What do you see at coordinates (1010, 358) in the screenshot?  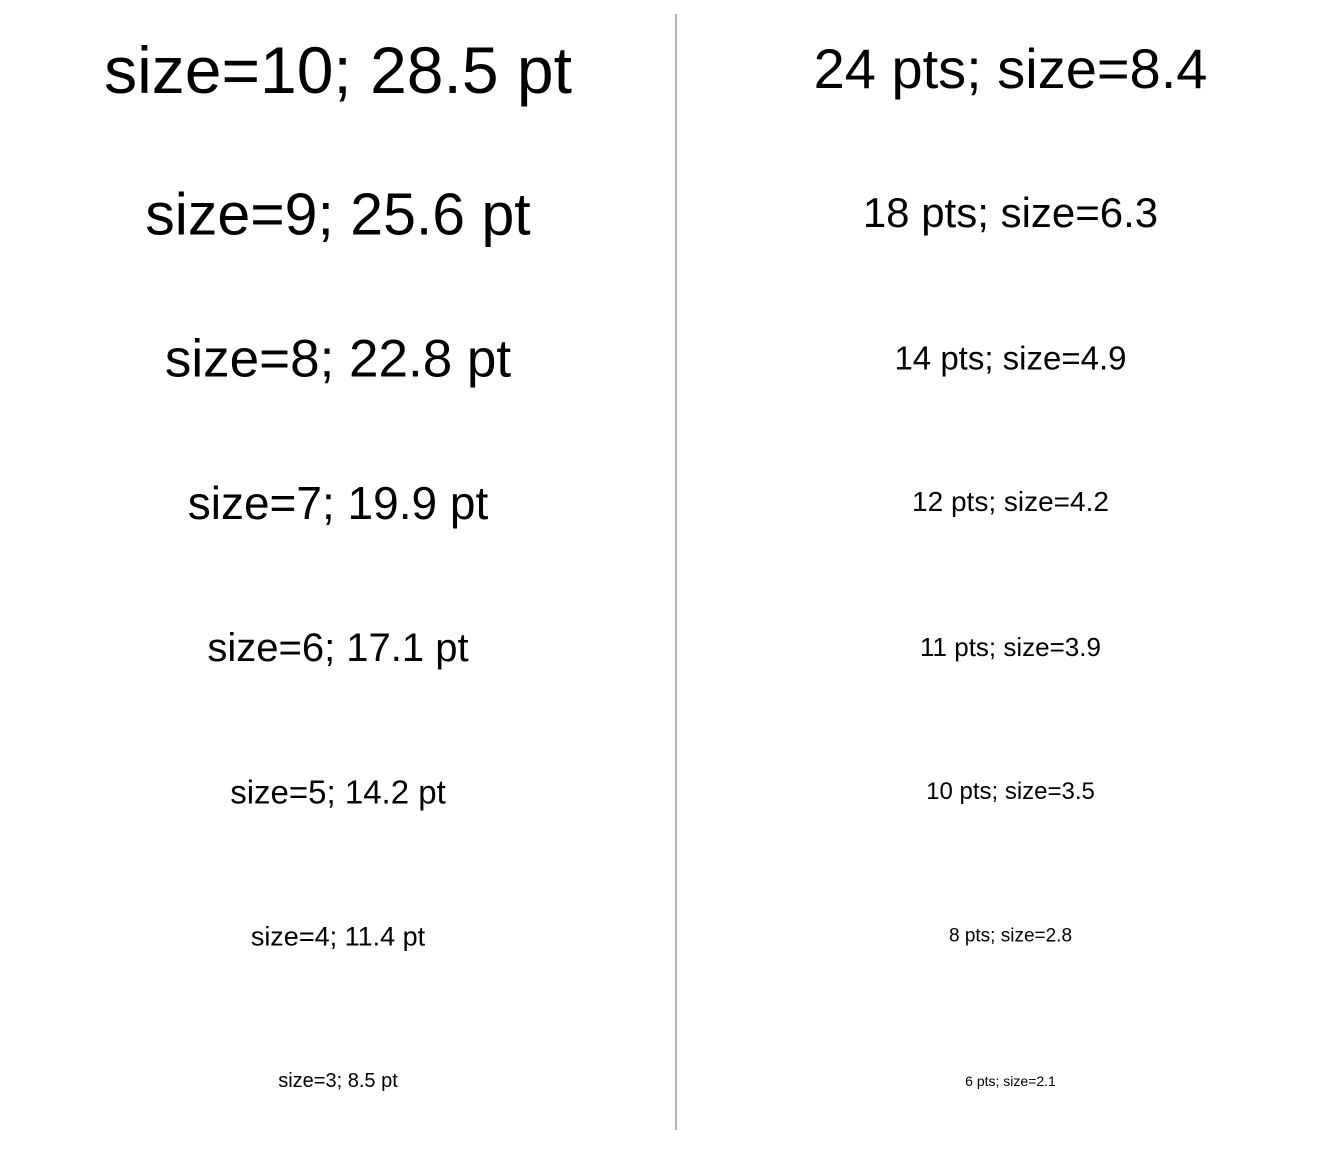 I see `point-sample-label: 14 pts; size=4.9` at bounding box center [1010, 358].